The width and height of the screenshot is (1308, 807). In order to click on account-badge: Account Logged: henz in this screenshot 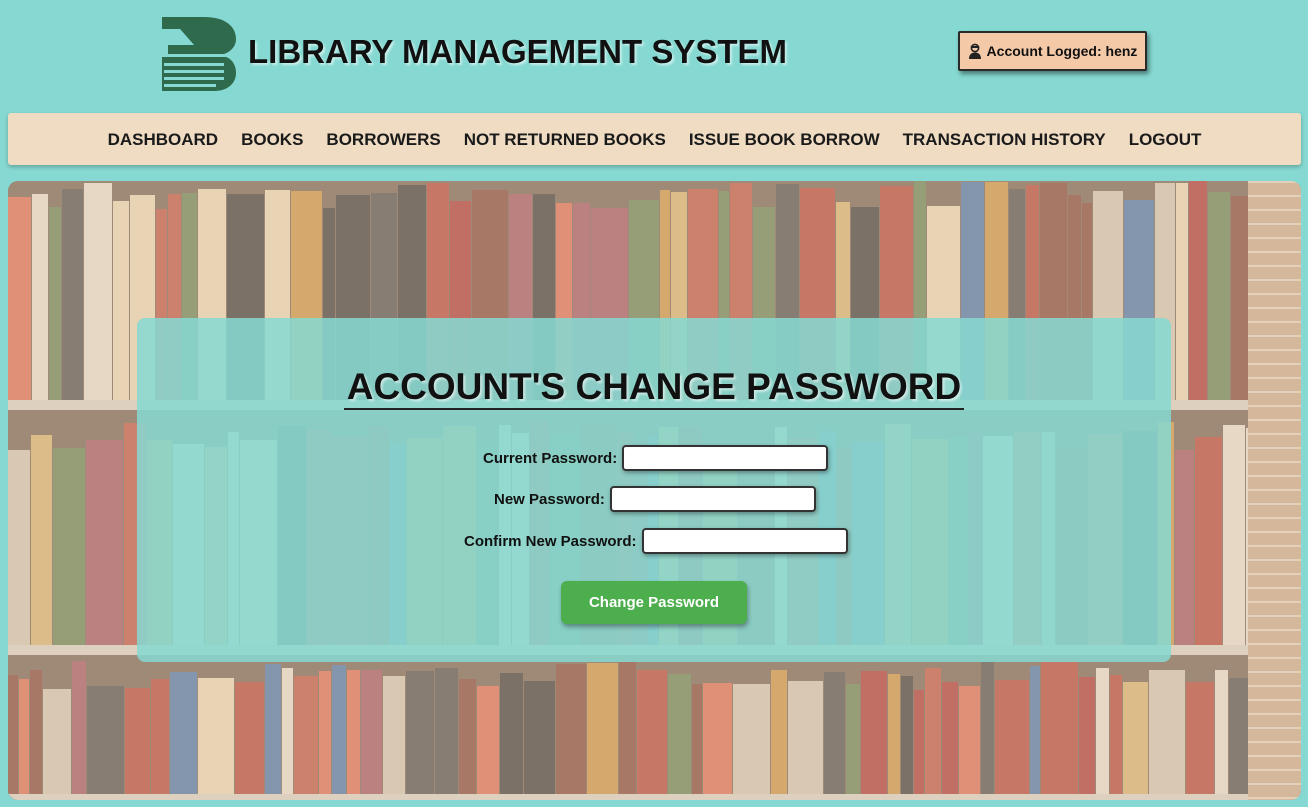, I will do `click(1052, 51)`.